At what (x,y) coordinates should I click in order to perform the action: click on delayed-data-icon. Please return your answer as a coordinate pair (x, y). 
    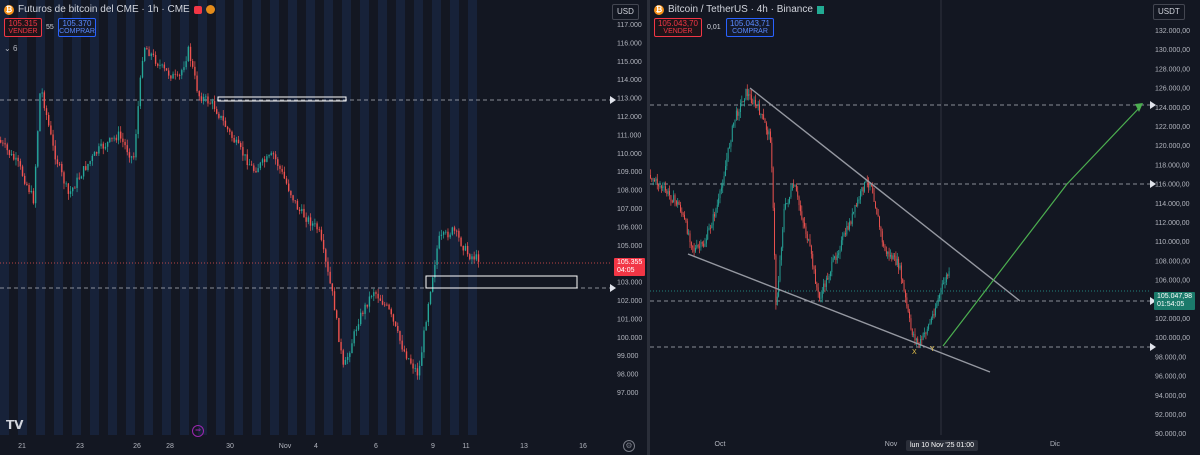
    Looking at the image, I should click on (210, 9).